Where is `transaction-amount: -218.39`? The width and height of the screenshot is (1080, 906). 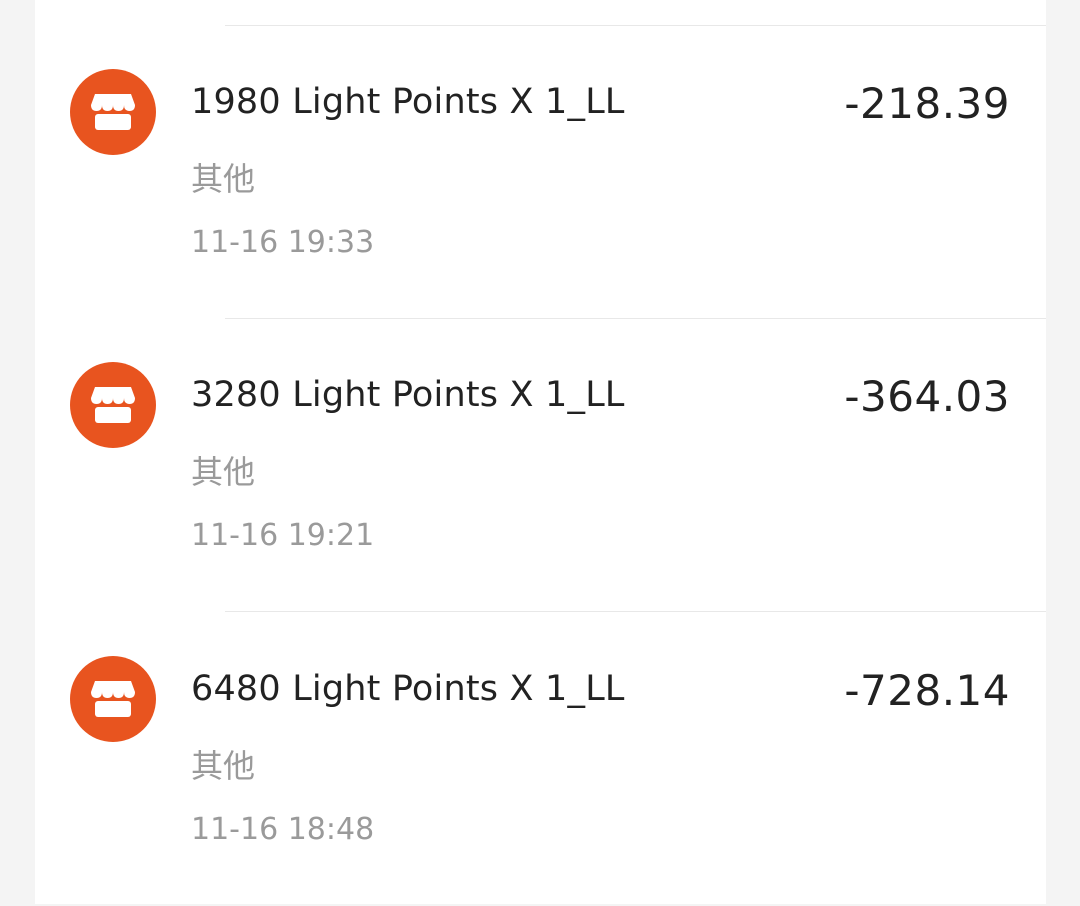 transaction-amount: -218.39 is located at coordinates (927, 103).